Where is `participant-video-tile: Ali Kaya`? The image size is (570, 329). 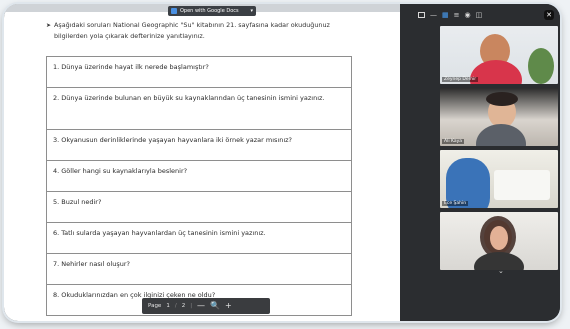 participant-video-tile: Ali Kaya is located at coordinates (499, 117).